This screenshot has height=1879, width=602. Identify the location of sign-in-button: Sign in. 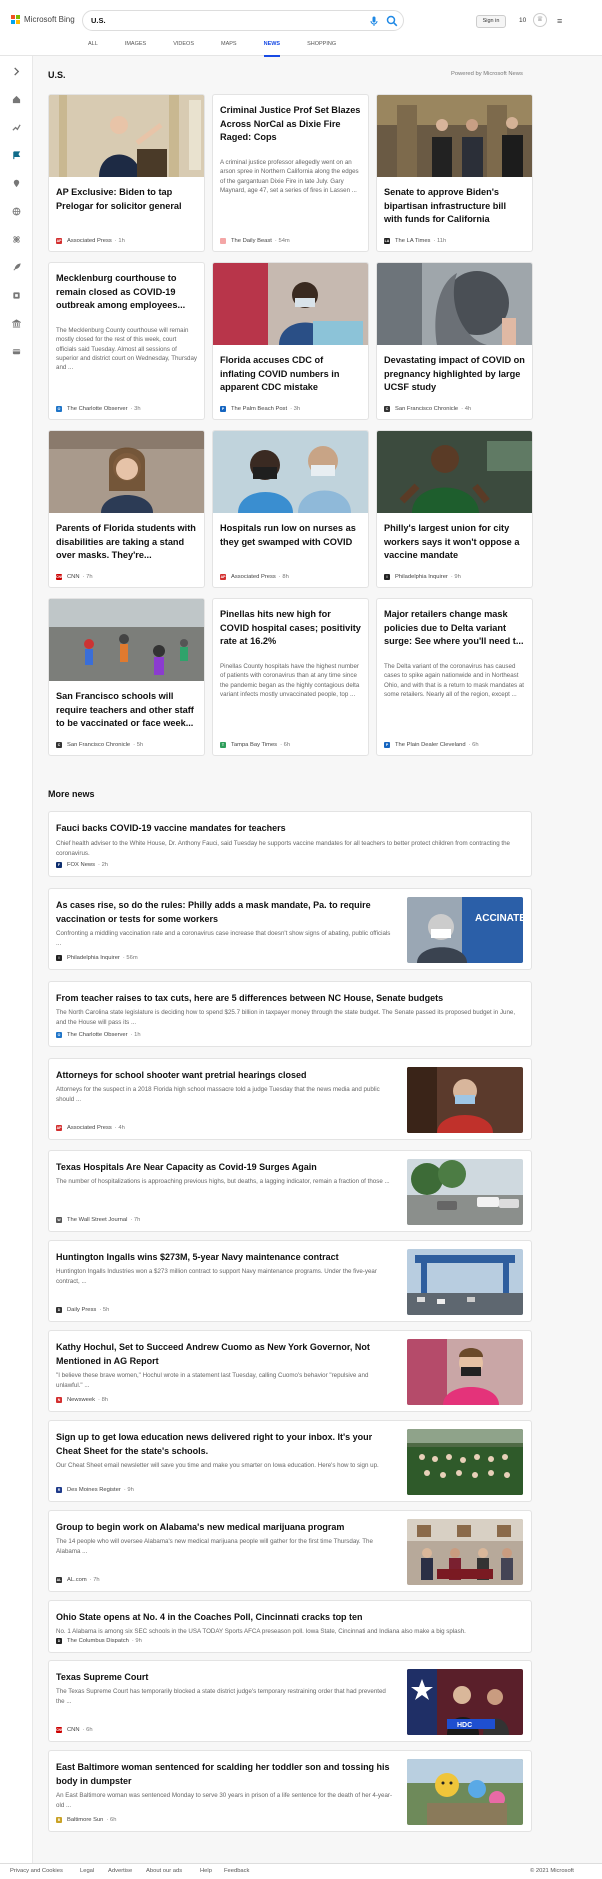
(491, 21).